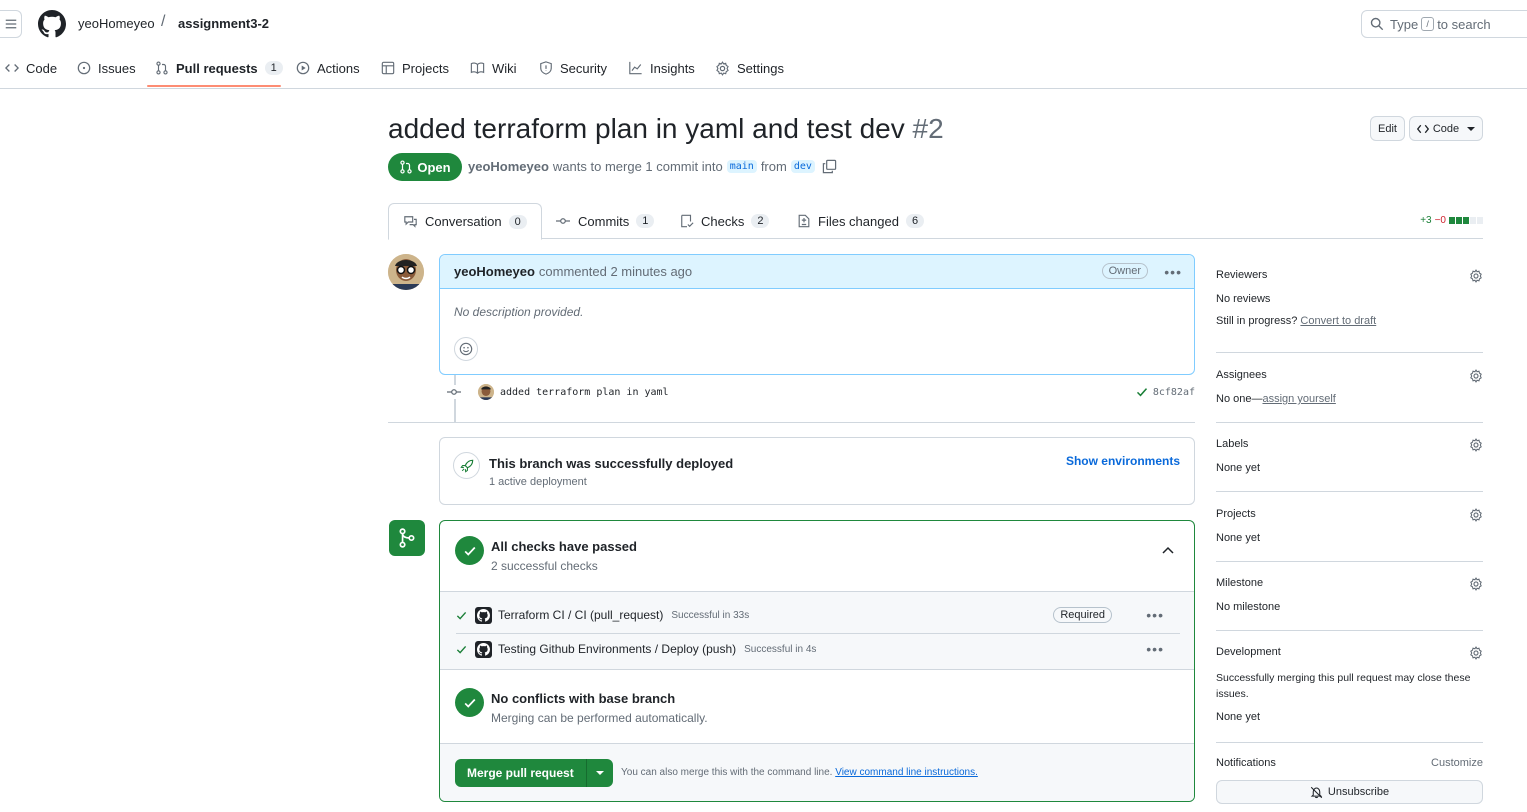  What do you see at coordinates (223, 23) in the screenshot?
I see `breadcrumb-repo: assignment3-2` at bounding box center [223, 23].